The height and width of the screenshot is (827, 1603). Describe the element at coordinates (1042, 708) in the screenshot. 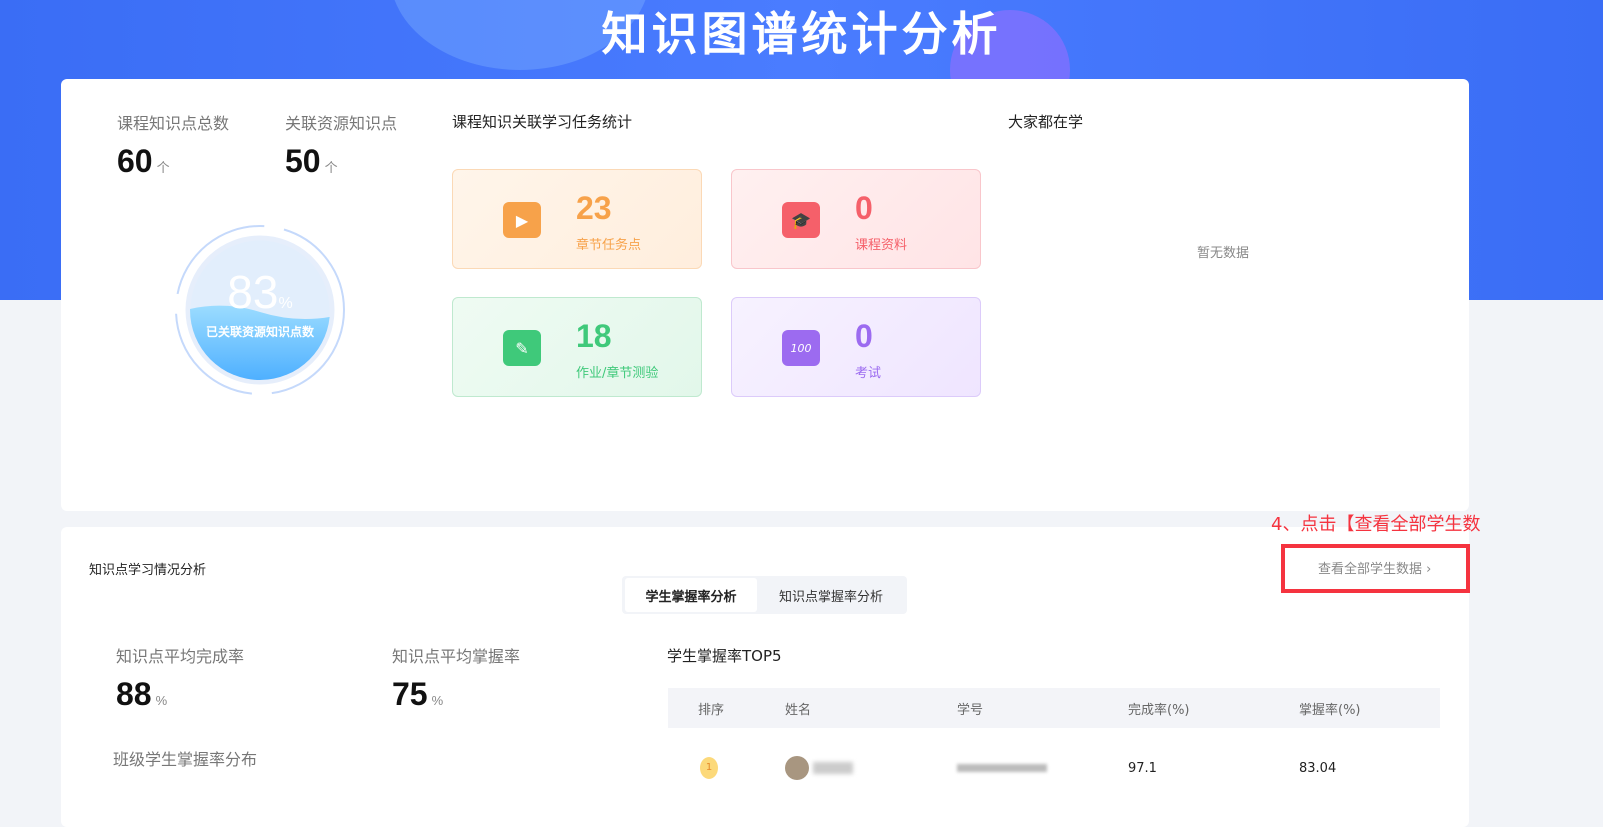

I see `col-id: 学号` at that location.